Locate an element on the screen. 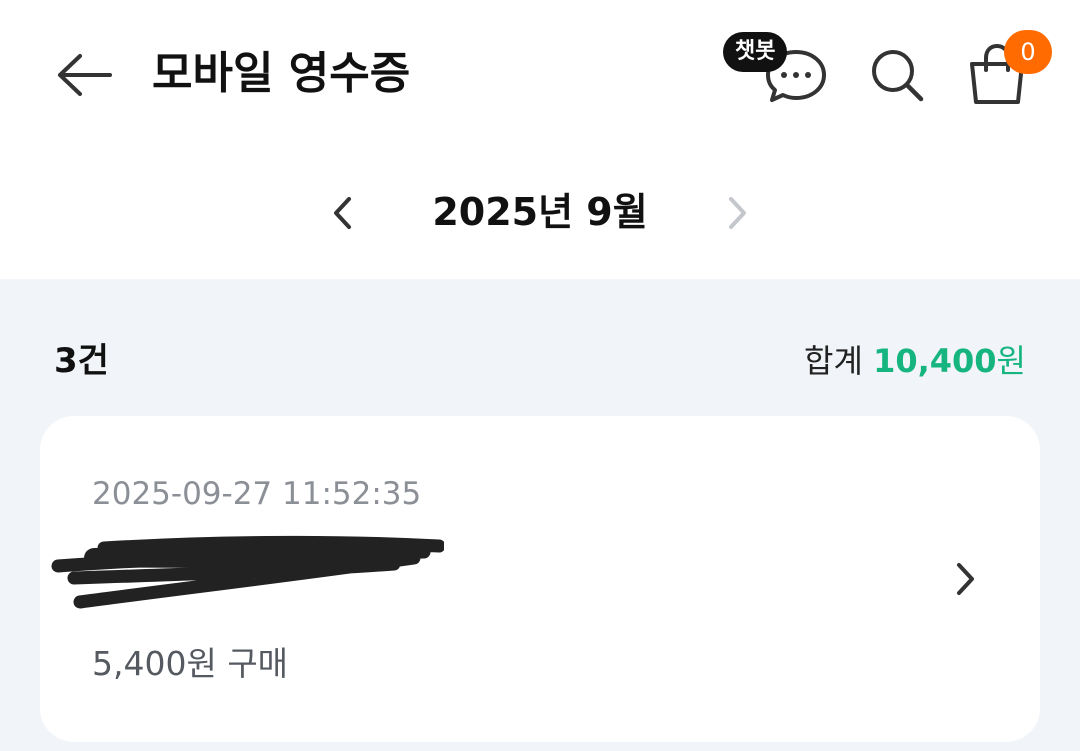 This screenshot has width=1080, height=751. month-label: 2025년 9월 is located at coordinates (540, 212).